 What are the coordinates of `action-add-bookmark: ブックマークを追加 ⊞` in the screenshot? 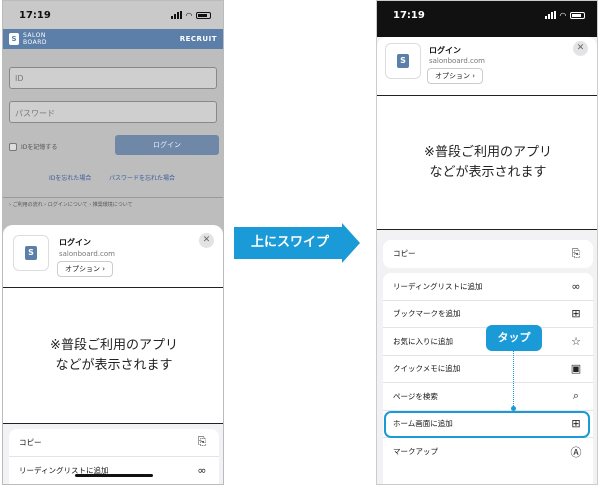 It's located at (488, 314).